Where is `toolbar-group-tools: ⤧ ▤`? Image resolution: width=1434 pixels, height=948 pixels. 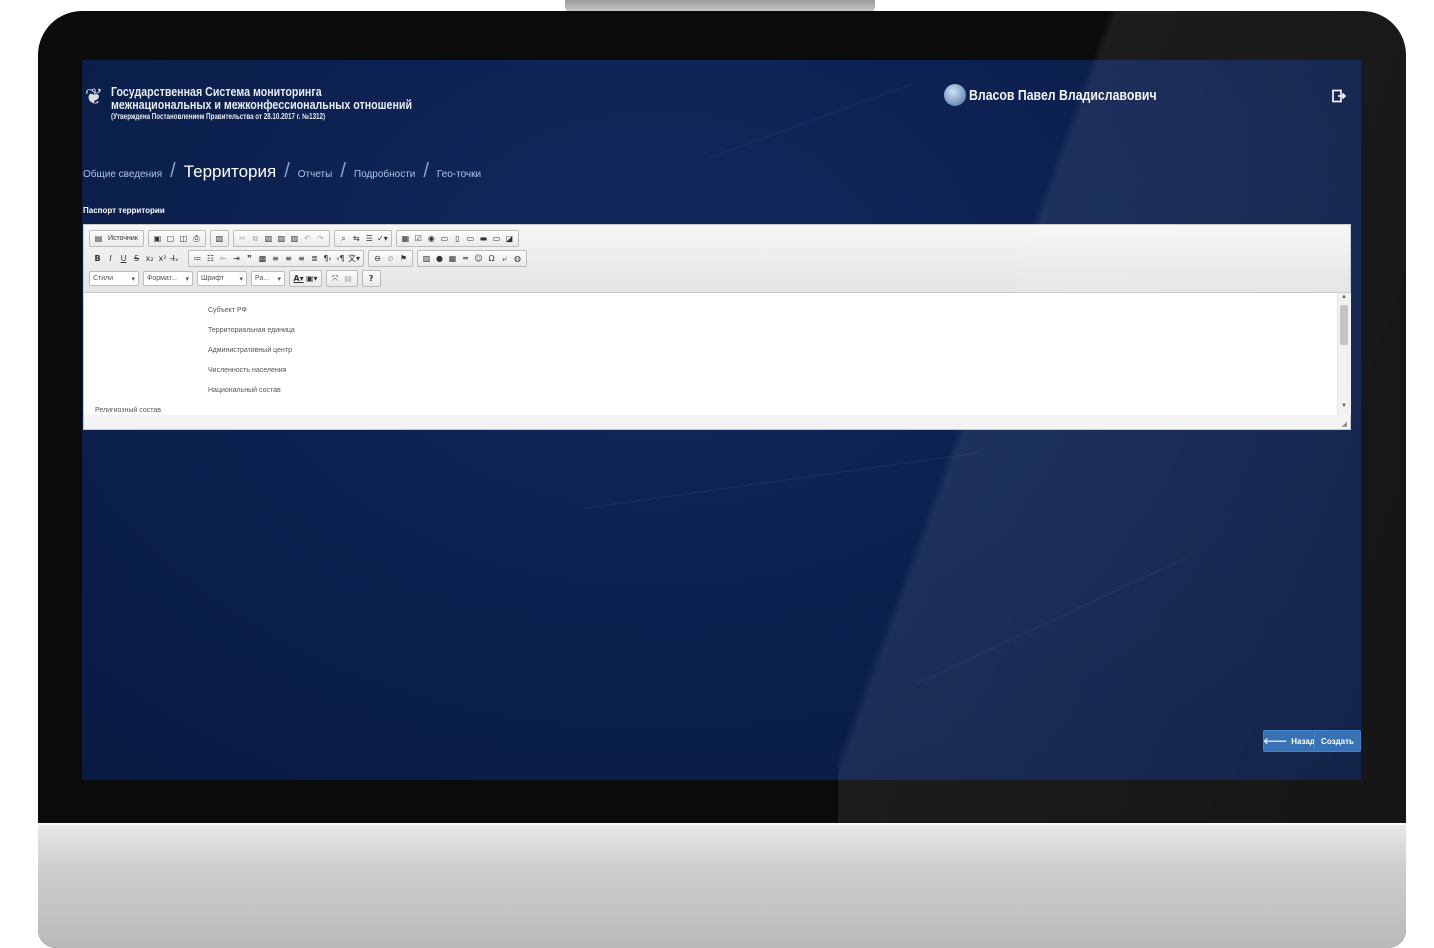 toolbar-group-tools: ⤧ ▤ is located at coordinates (341, 278).